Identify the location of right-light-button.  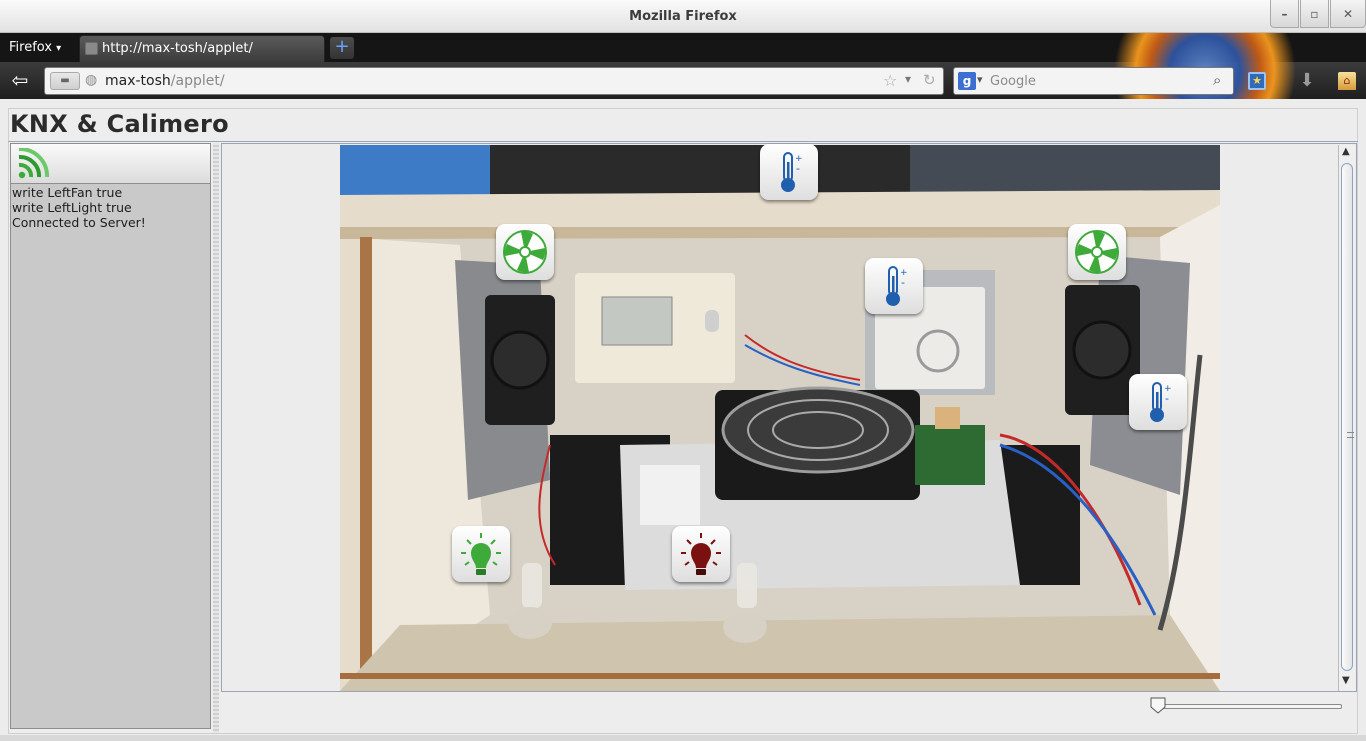
(701, 554).